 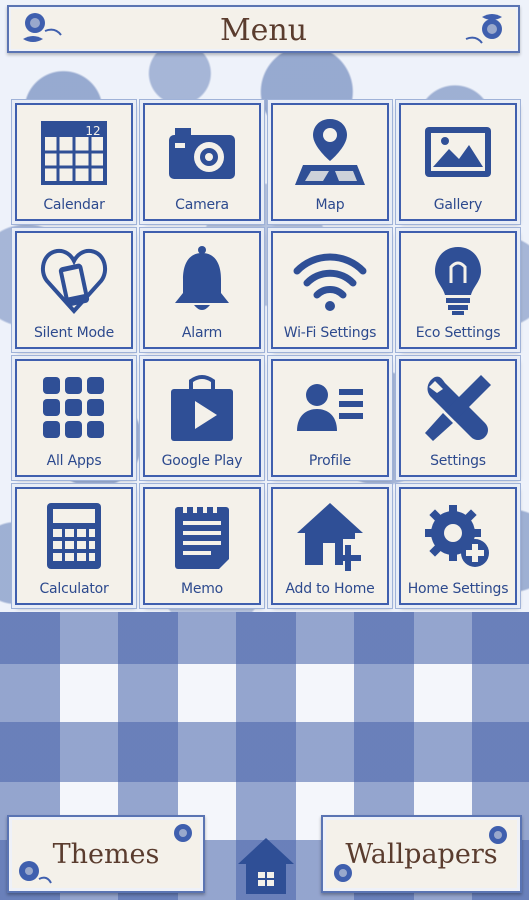 What do you see at coordinates (202, 280) in the screenshot?
I see `bell-icon` at bounding box center [202, 280].